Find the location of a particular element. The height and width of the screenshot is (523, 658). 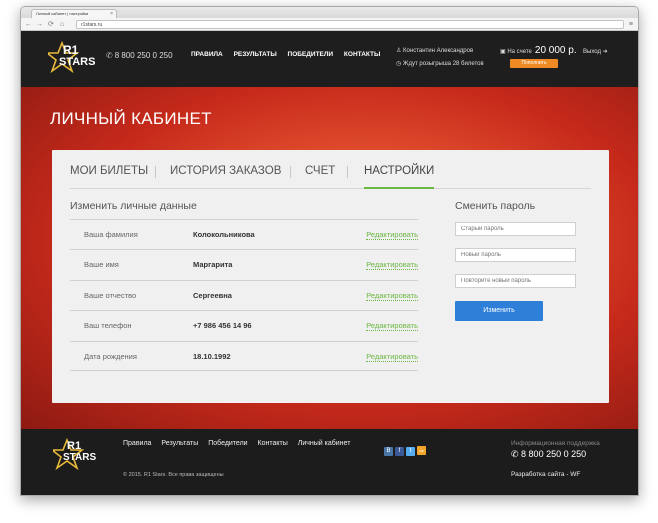

balance-amount: 20 000 р. is located at coordinates (555, 50).